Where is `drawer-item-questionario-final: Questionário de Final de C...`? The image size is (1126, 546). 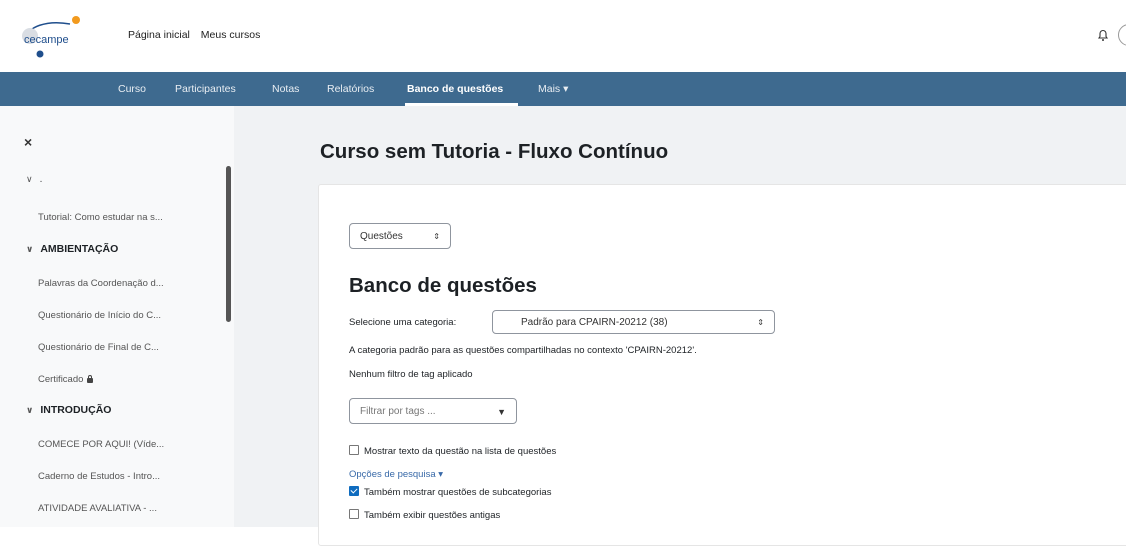 drawer-item-questionario-final: Questionário de Final de C... is located at coordinates (98, 347).